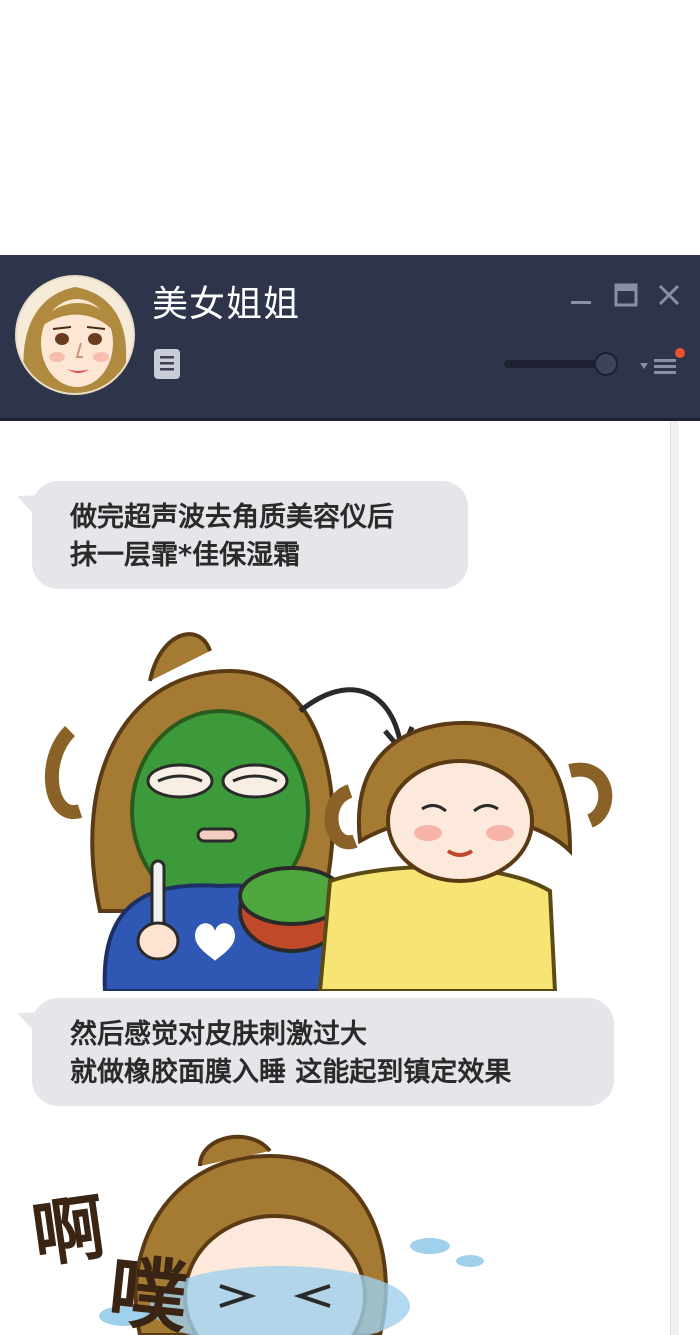 The image size is (700, 1335). What do you see at coordinates (350, 338) in the screenshot?
I see `chat-window-header: 美女姐姐` at bounding box center [350, 338].